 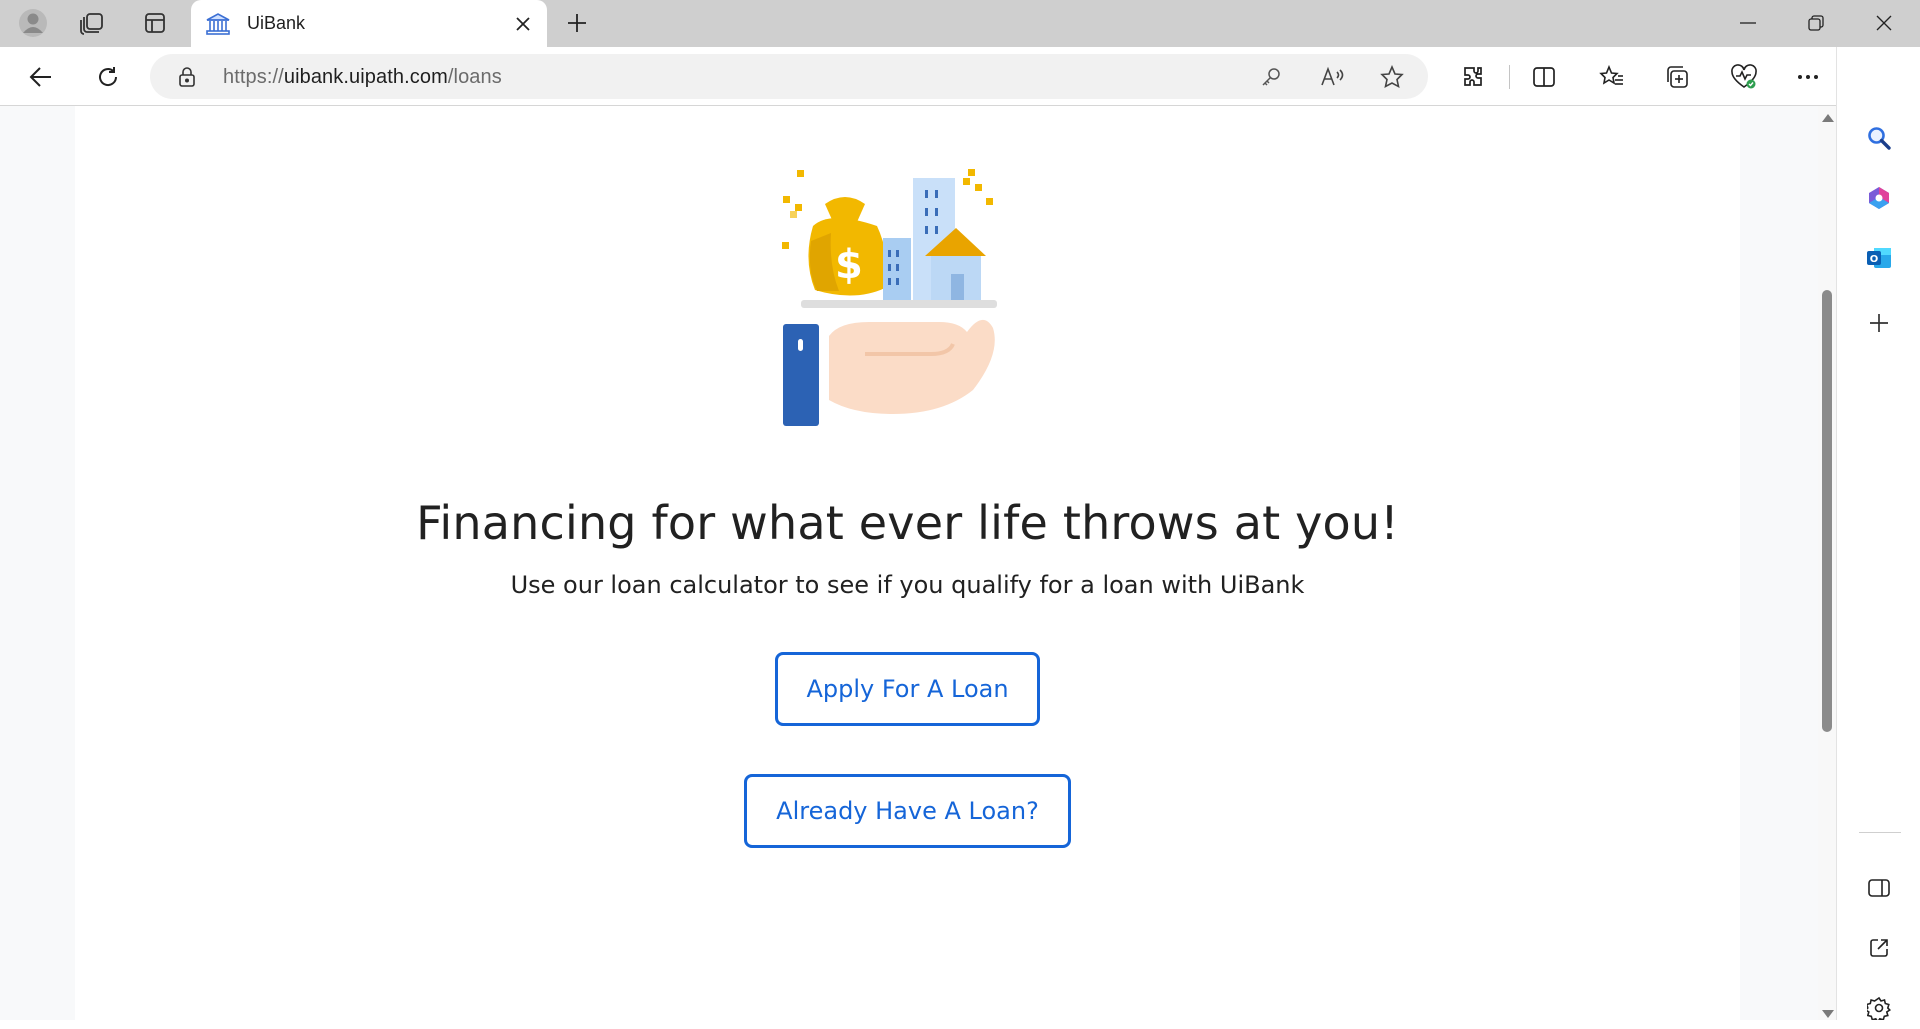 What do you see at coordinates (1748, 23) in the screenshot?
I see `minimize-icon` at bounding box center [1748, 23].